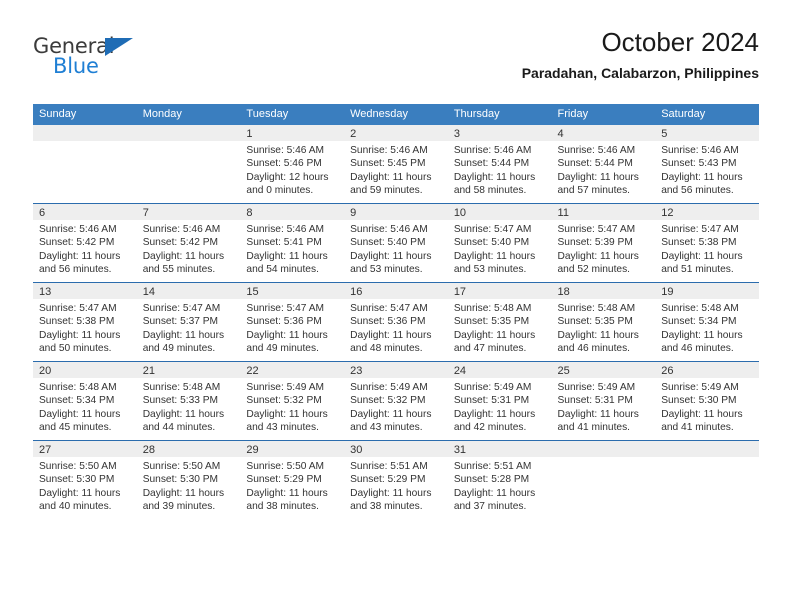 This screenshot has width=792, height=612. Describe the element at coordinates (292, 133) in the screenshot. I see `day-number: 1` at that location.